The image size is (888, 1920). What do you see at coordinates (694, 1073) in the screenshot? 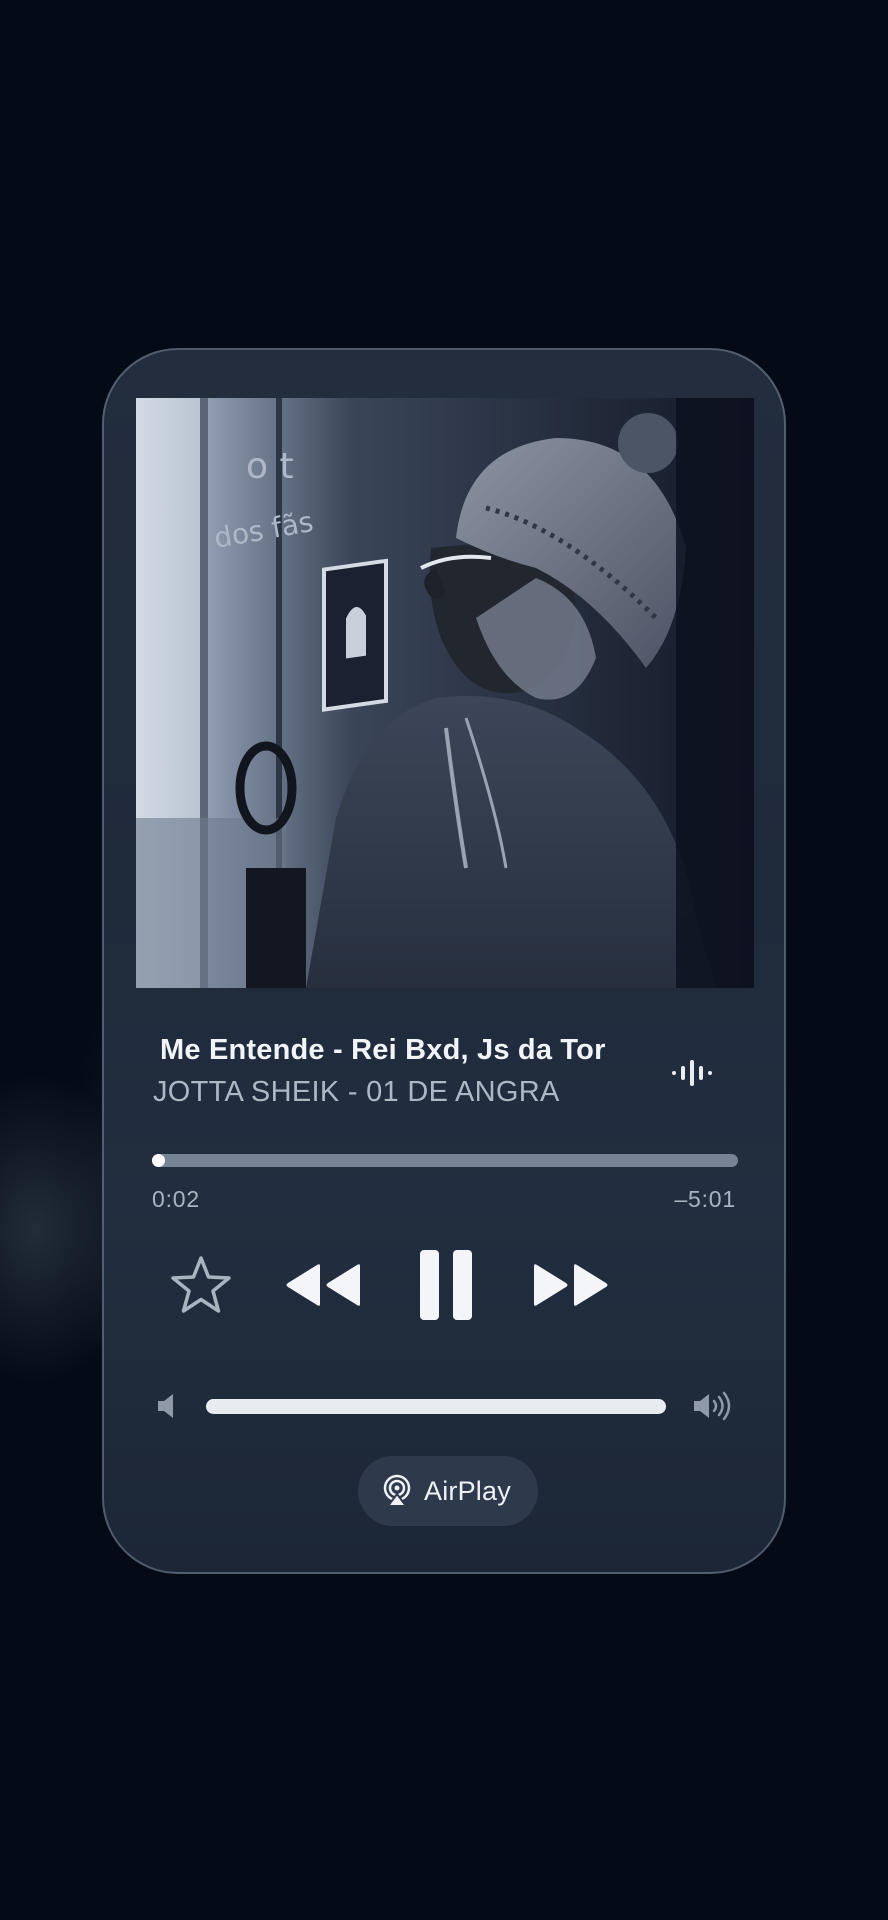
I see `waveform-icon` at bounding box center [694, 1073].